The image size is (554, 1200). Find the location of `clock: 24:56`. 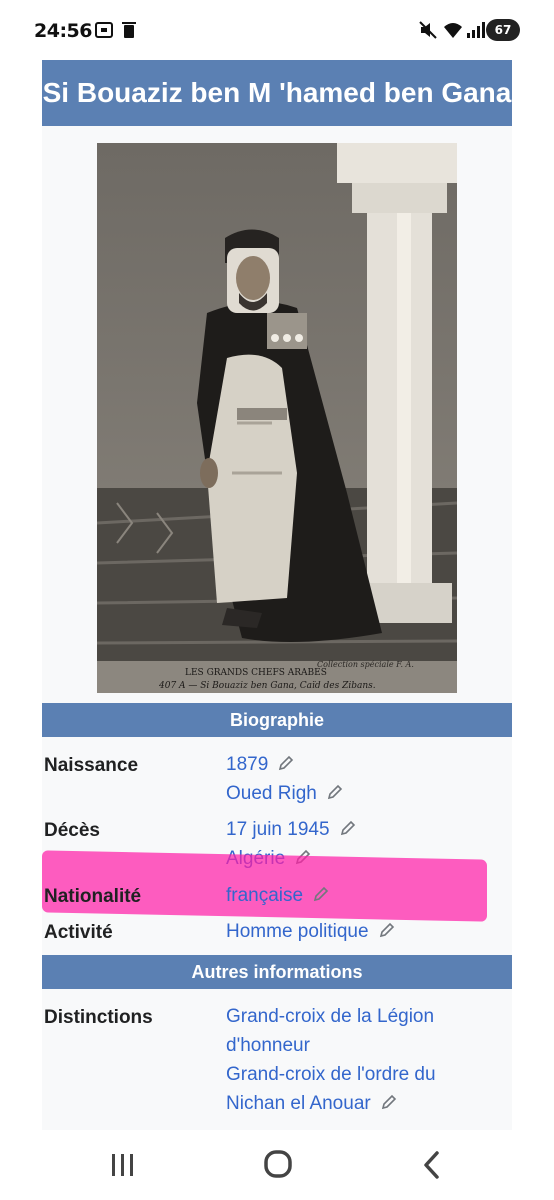

clock: 24:56 is located at coordinates (63, 31).